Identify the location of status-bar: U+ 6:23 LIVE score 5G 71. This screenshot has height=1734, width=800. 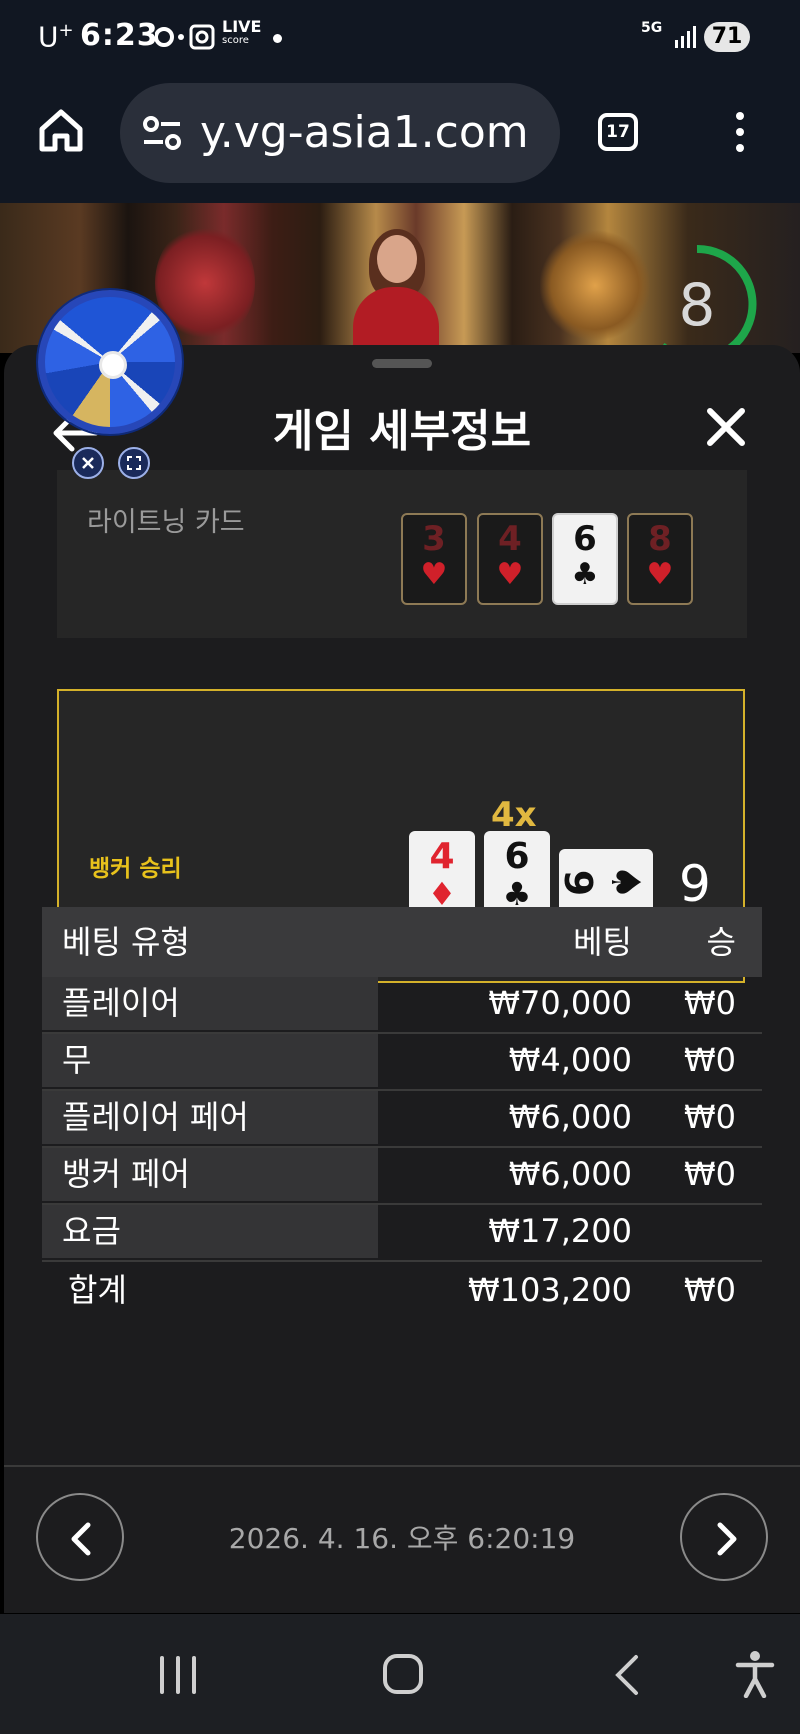
(400, 37).